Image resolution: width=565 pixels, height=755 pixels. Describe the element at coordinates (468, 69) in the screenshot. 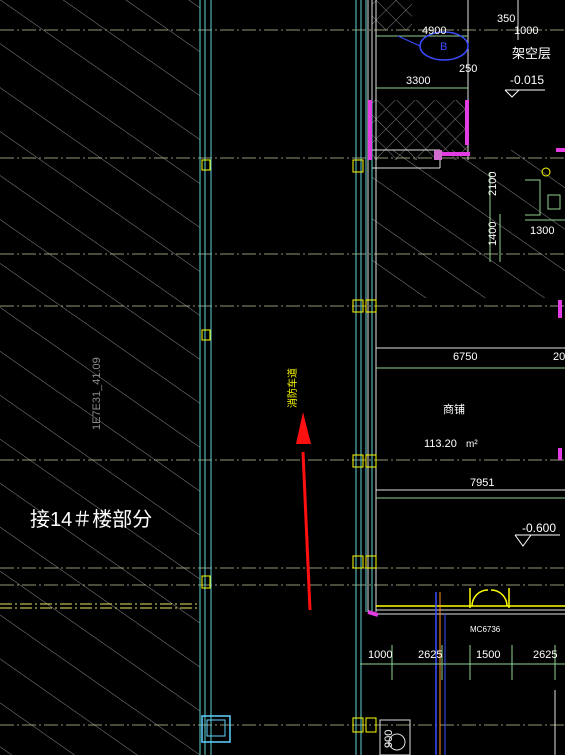

I see `dim-top-250: 250` at that location.